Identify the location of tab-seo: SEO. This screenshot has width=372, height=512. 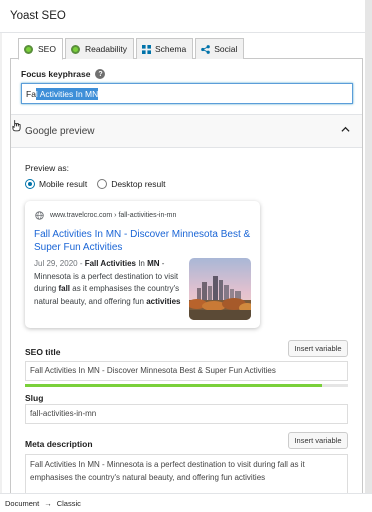
(40, 49).